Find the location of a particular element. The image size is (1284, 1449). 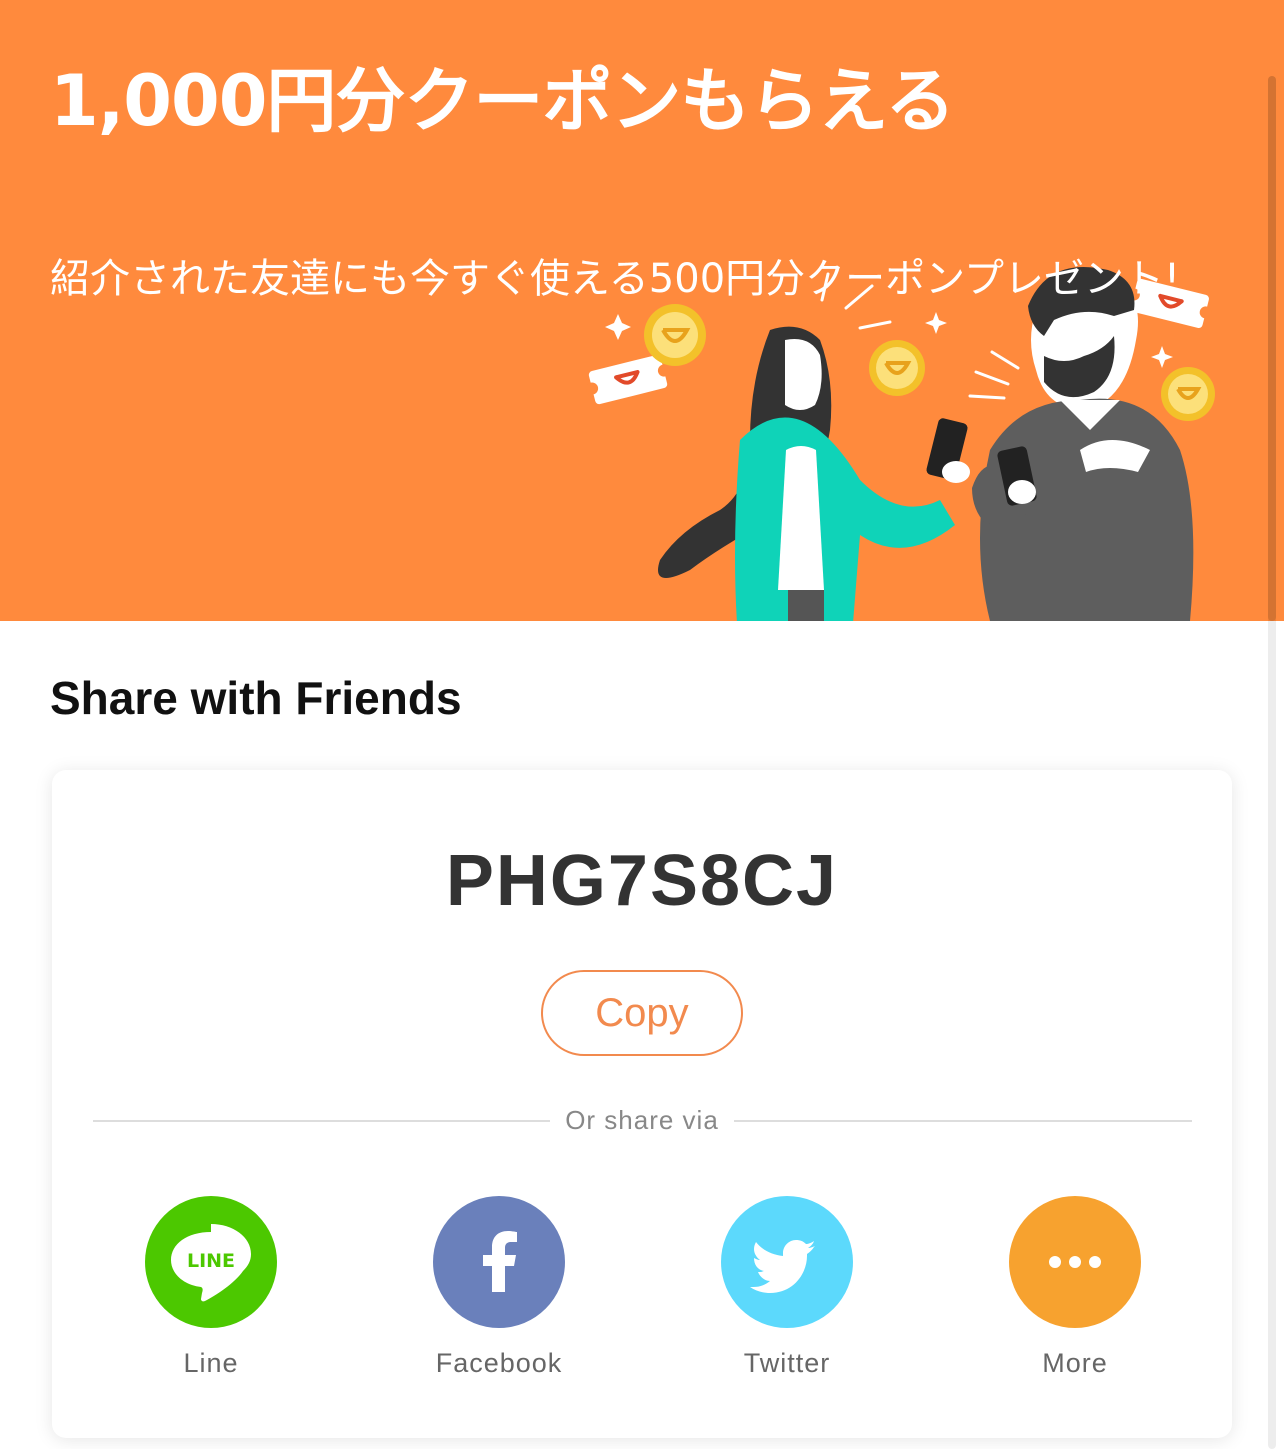

more-icon is located at coordinates (1075, 1262).